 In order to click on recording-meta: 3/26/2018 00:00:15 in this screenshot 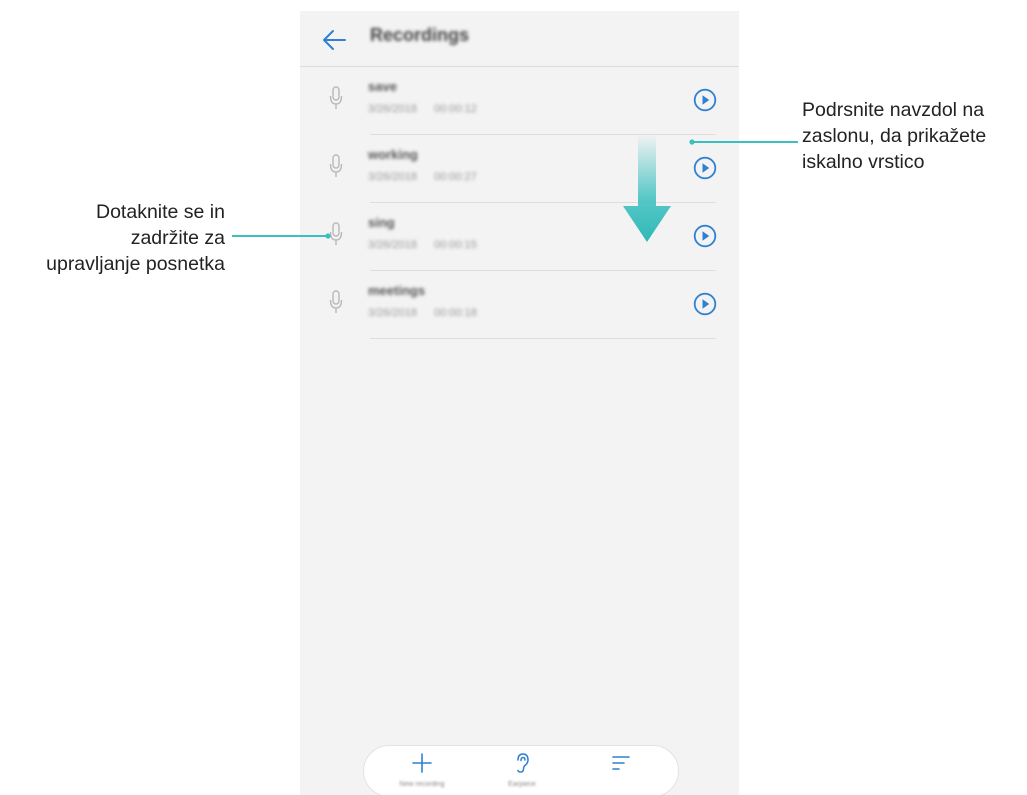, I will do `click(422, 245)`.